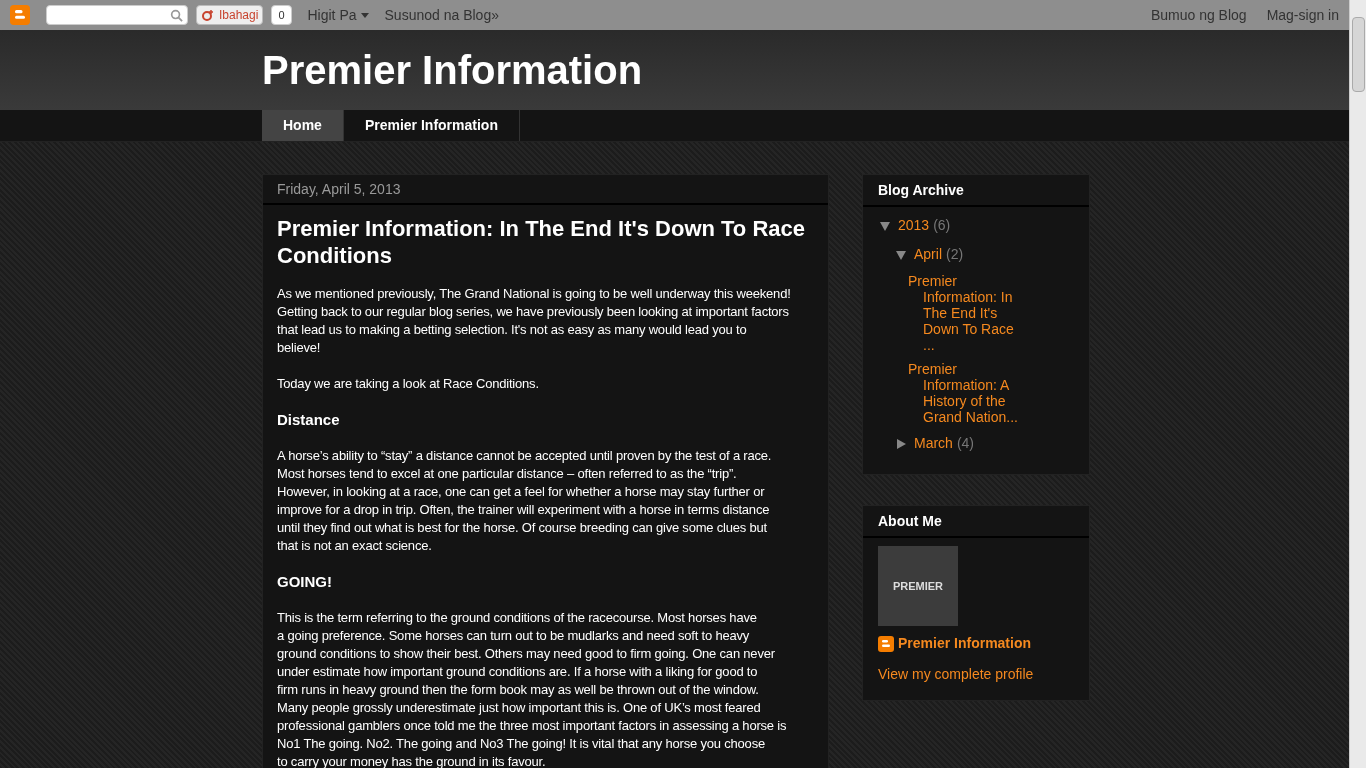  What do you see at coordinates (965, 643) in the screenshot?
I see `profile-name-link: Premier Information` at bounding box center [965, 643].